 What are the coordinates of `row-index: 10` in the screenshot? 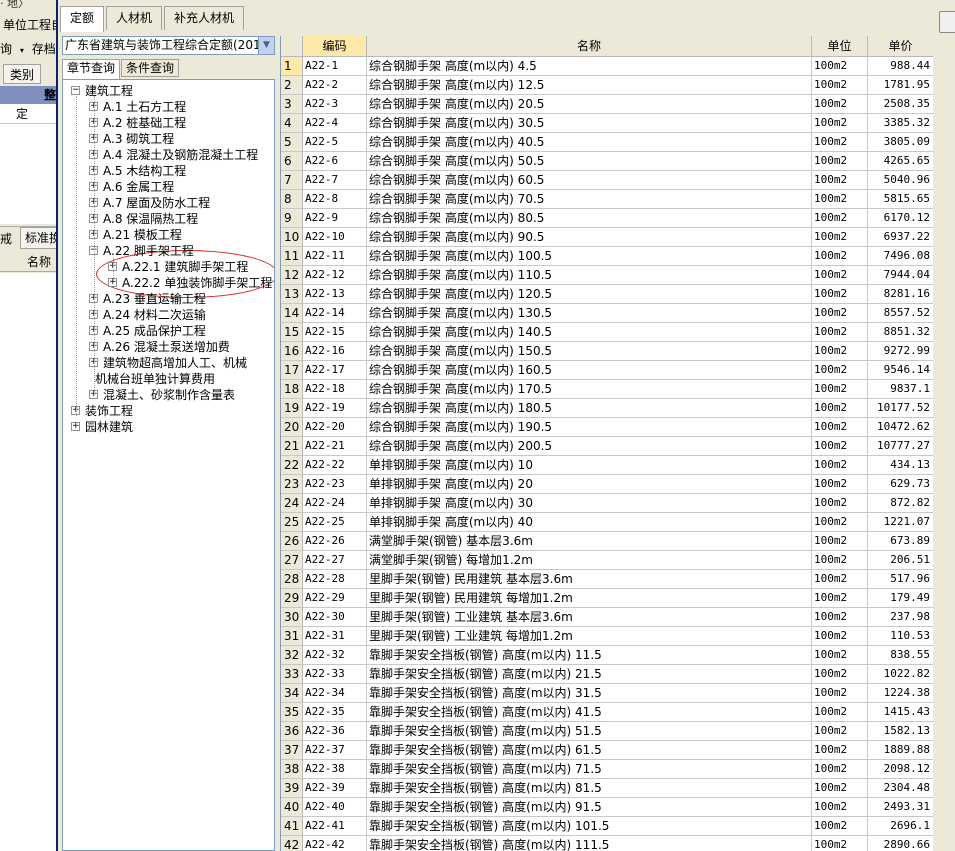 It's located at (292, 237).